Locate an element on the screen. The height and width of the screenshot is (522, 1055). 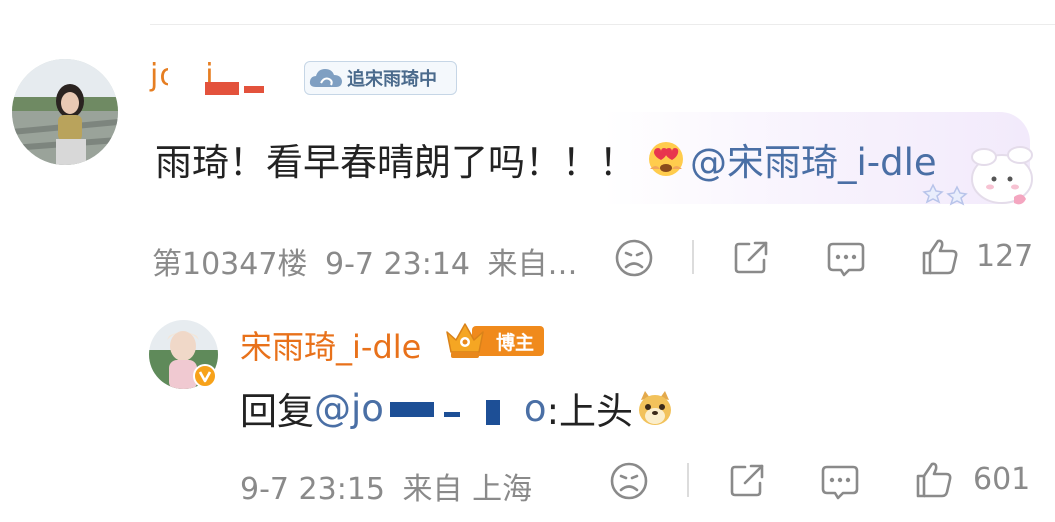
like-count: 601 is located at coordinates (1002, 479).